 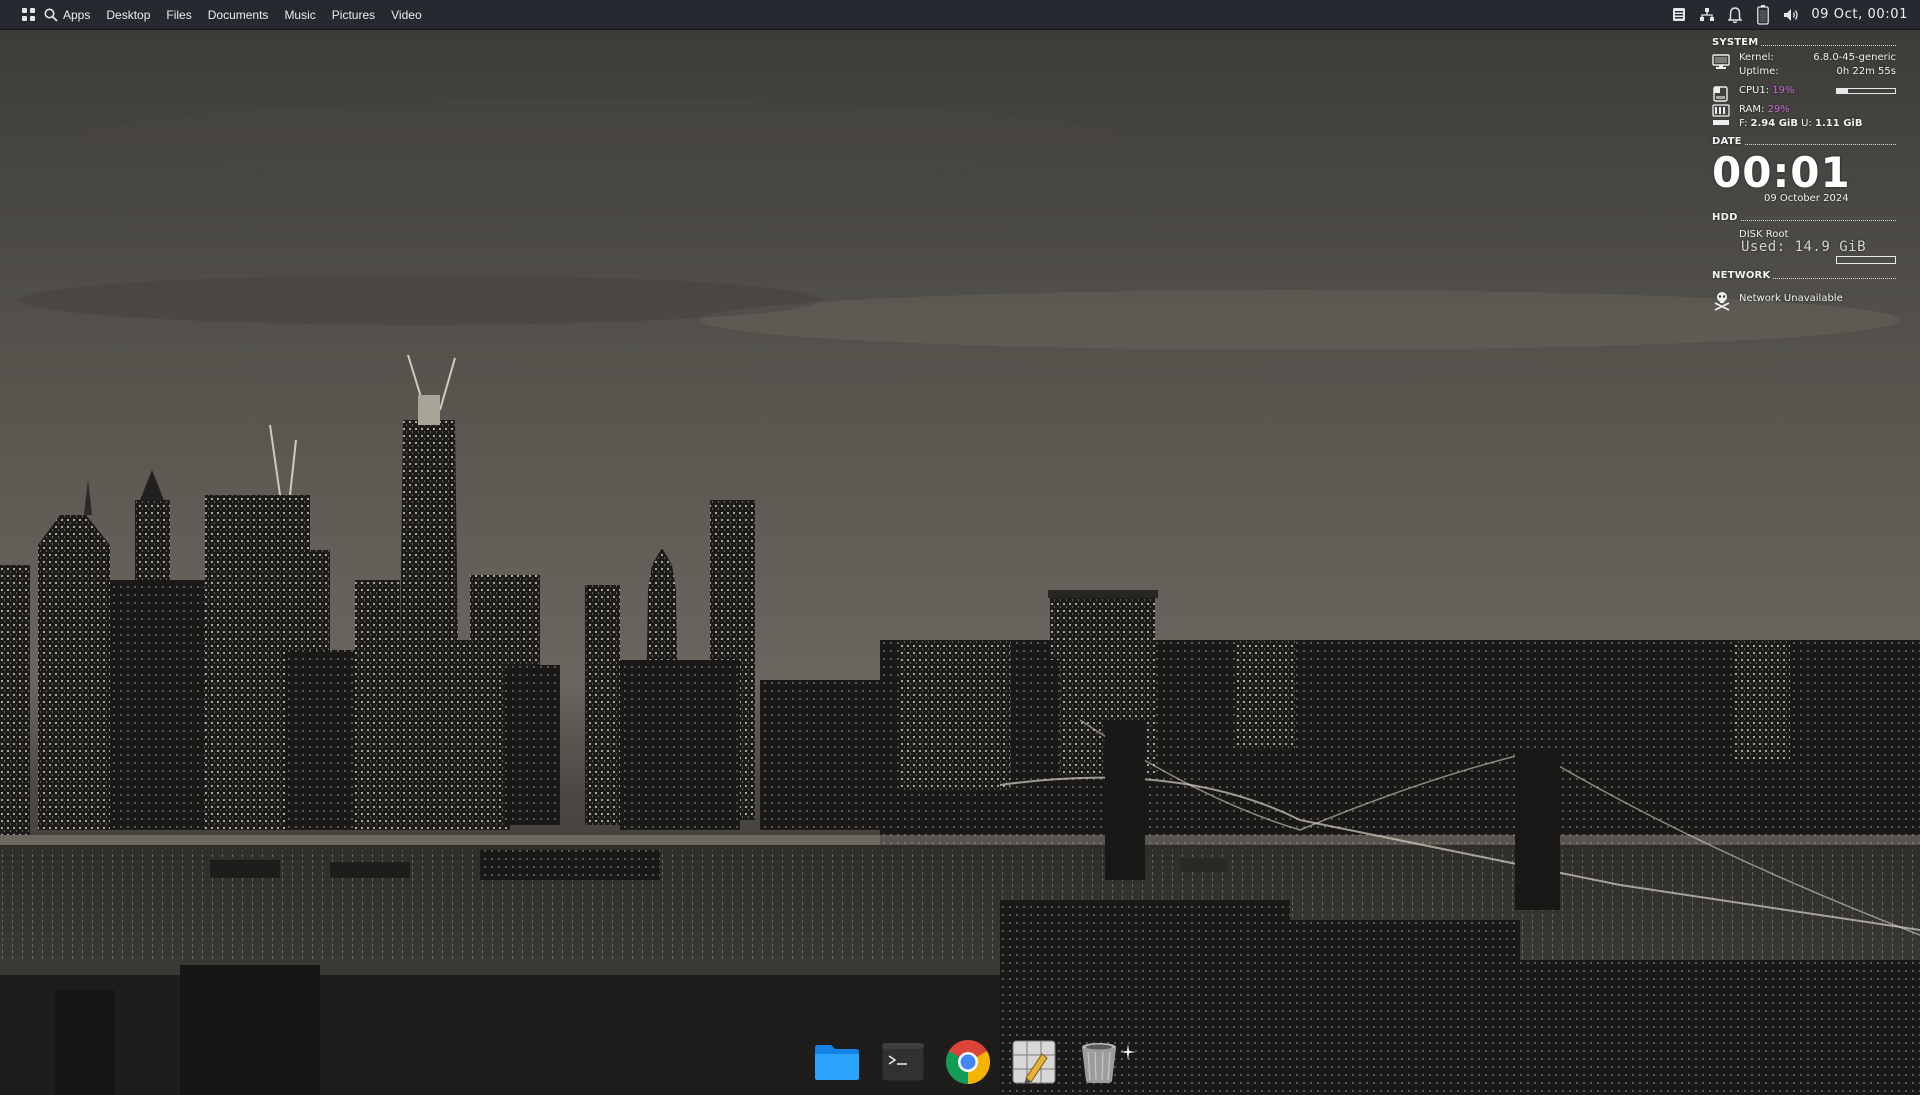 What do you see at coordinates (1866, 91) in the screenshot?
I see `cpu-usage-bar` at bounding box center [1866, 91].